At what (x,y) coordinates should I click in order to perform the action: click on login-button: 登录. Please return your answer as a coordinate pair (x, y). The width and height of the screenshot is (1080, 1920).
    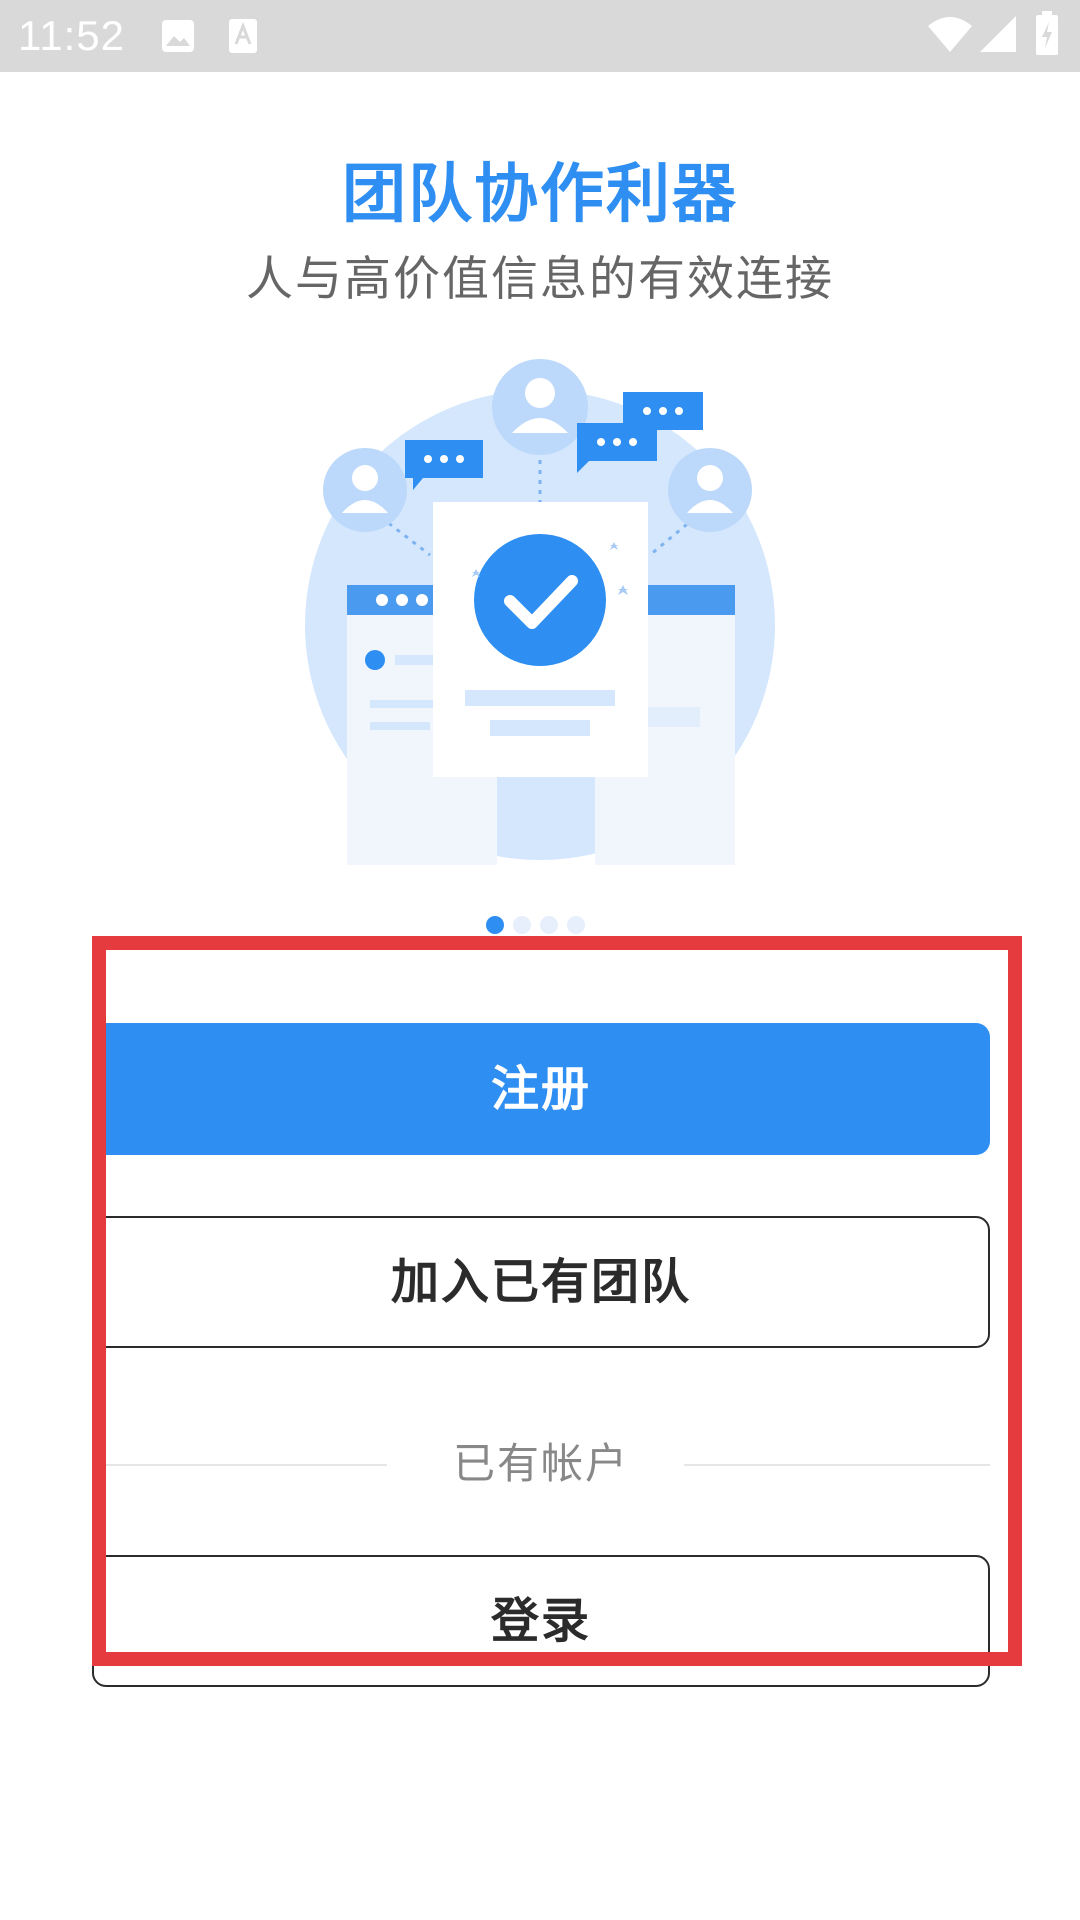
    Looking at the image, I should click on (541, 1621).